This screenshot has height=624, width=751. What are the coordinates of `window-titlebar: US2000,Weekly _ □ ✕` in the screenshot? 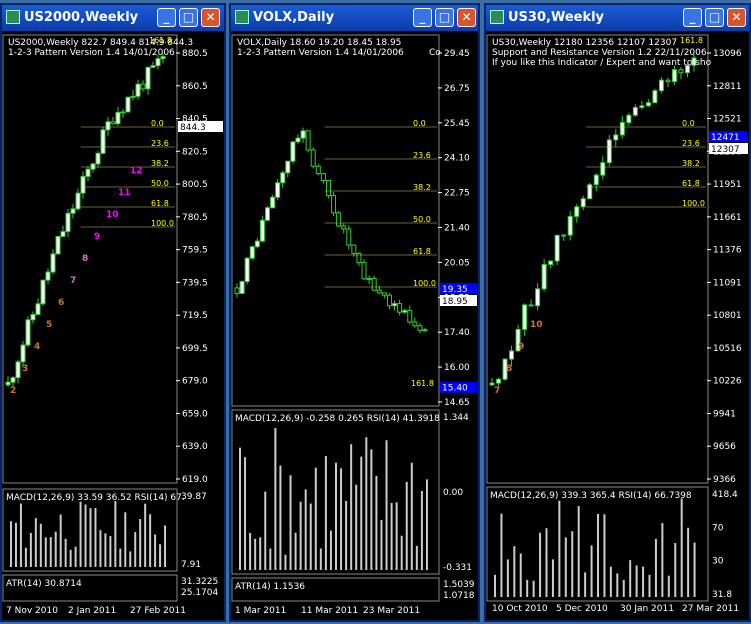 It's located at (113, 18).